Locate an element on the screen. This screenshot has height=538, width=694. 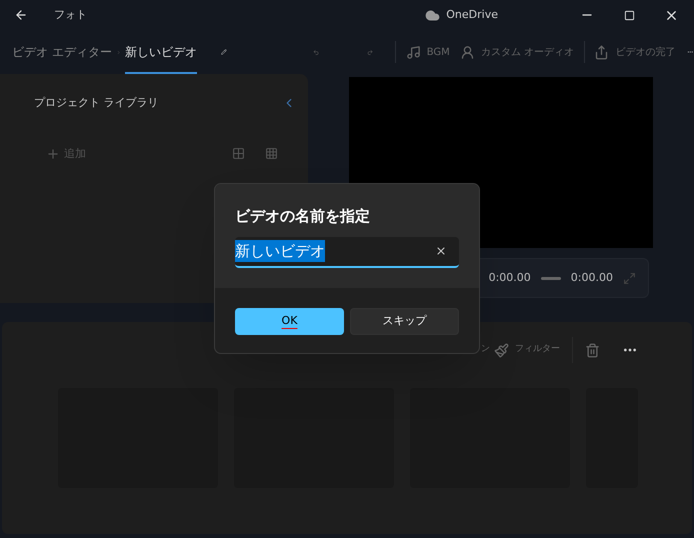
toolbar-button: ビデオの完了 is located at coordinates (635, 52).